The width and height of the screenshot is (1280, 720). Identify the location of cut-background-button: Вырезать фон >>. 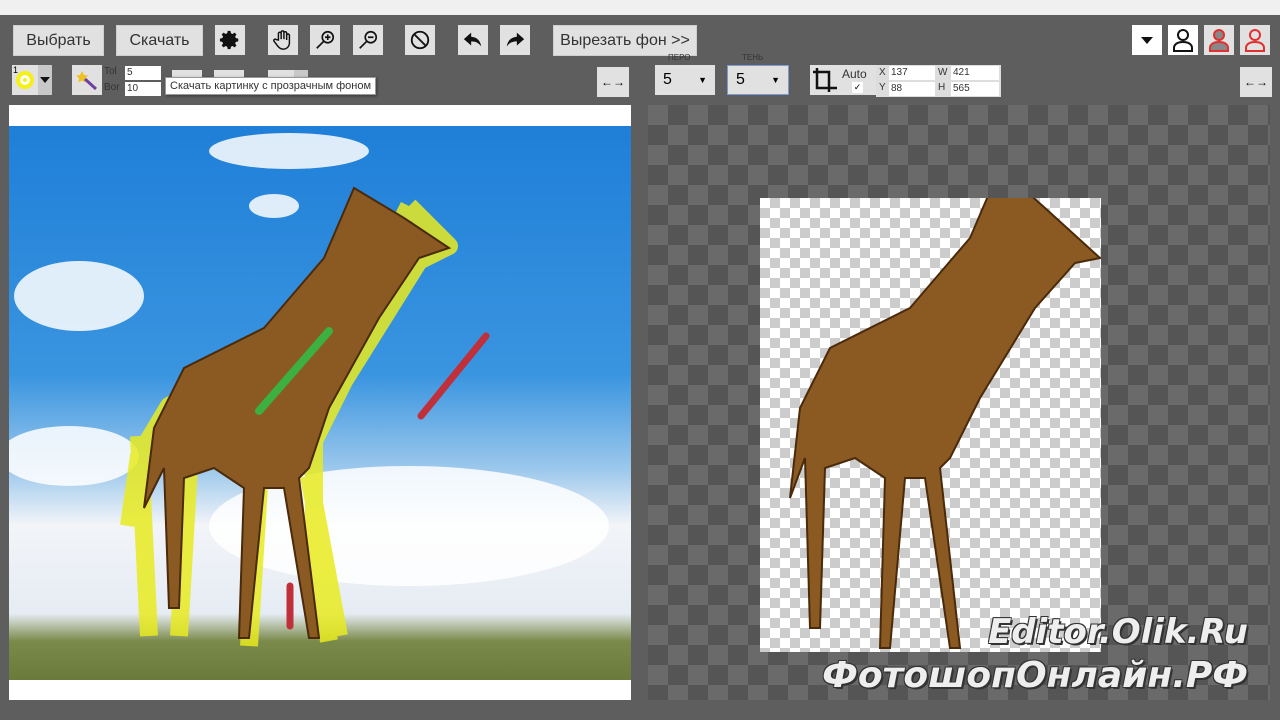
(625, 40).